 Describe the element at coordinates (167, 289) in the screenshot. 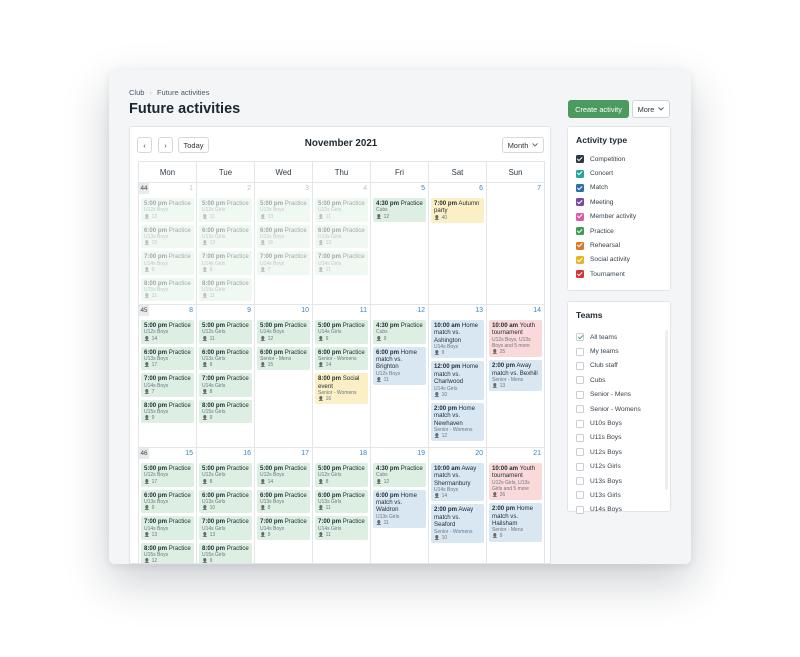

I see `event-card: 8:00 pm Practice U15s Boys 👤 11` at that location.